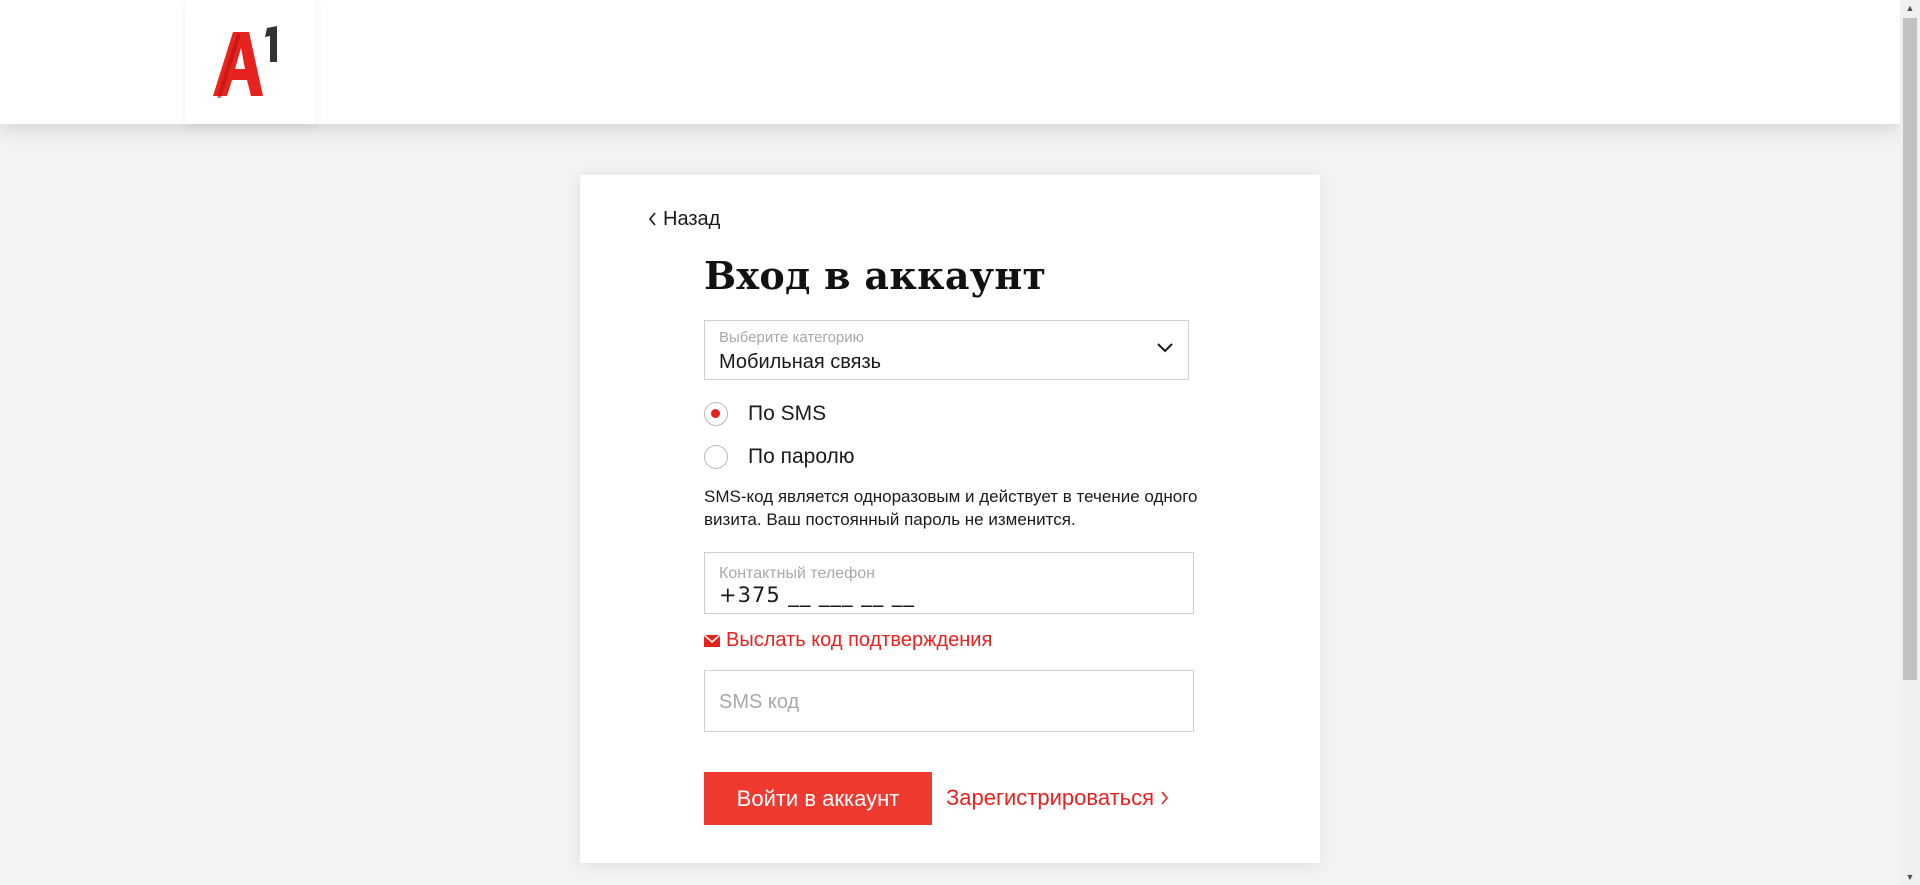 The height and width of the screenshot is (885, 1920). I want to click on category-select: Выберите категорию Мобильная связь, so click(946, 350).